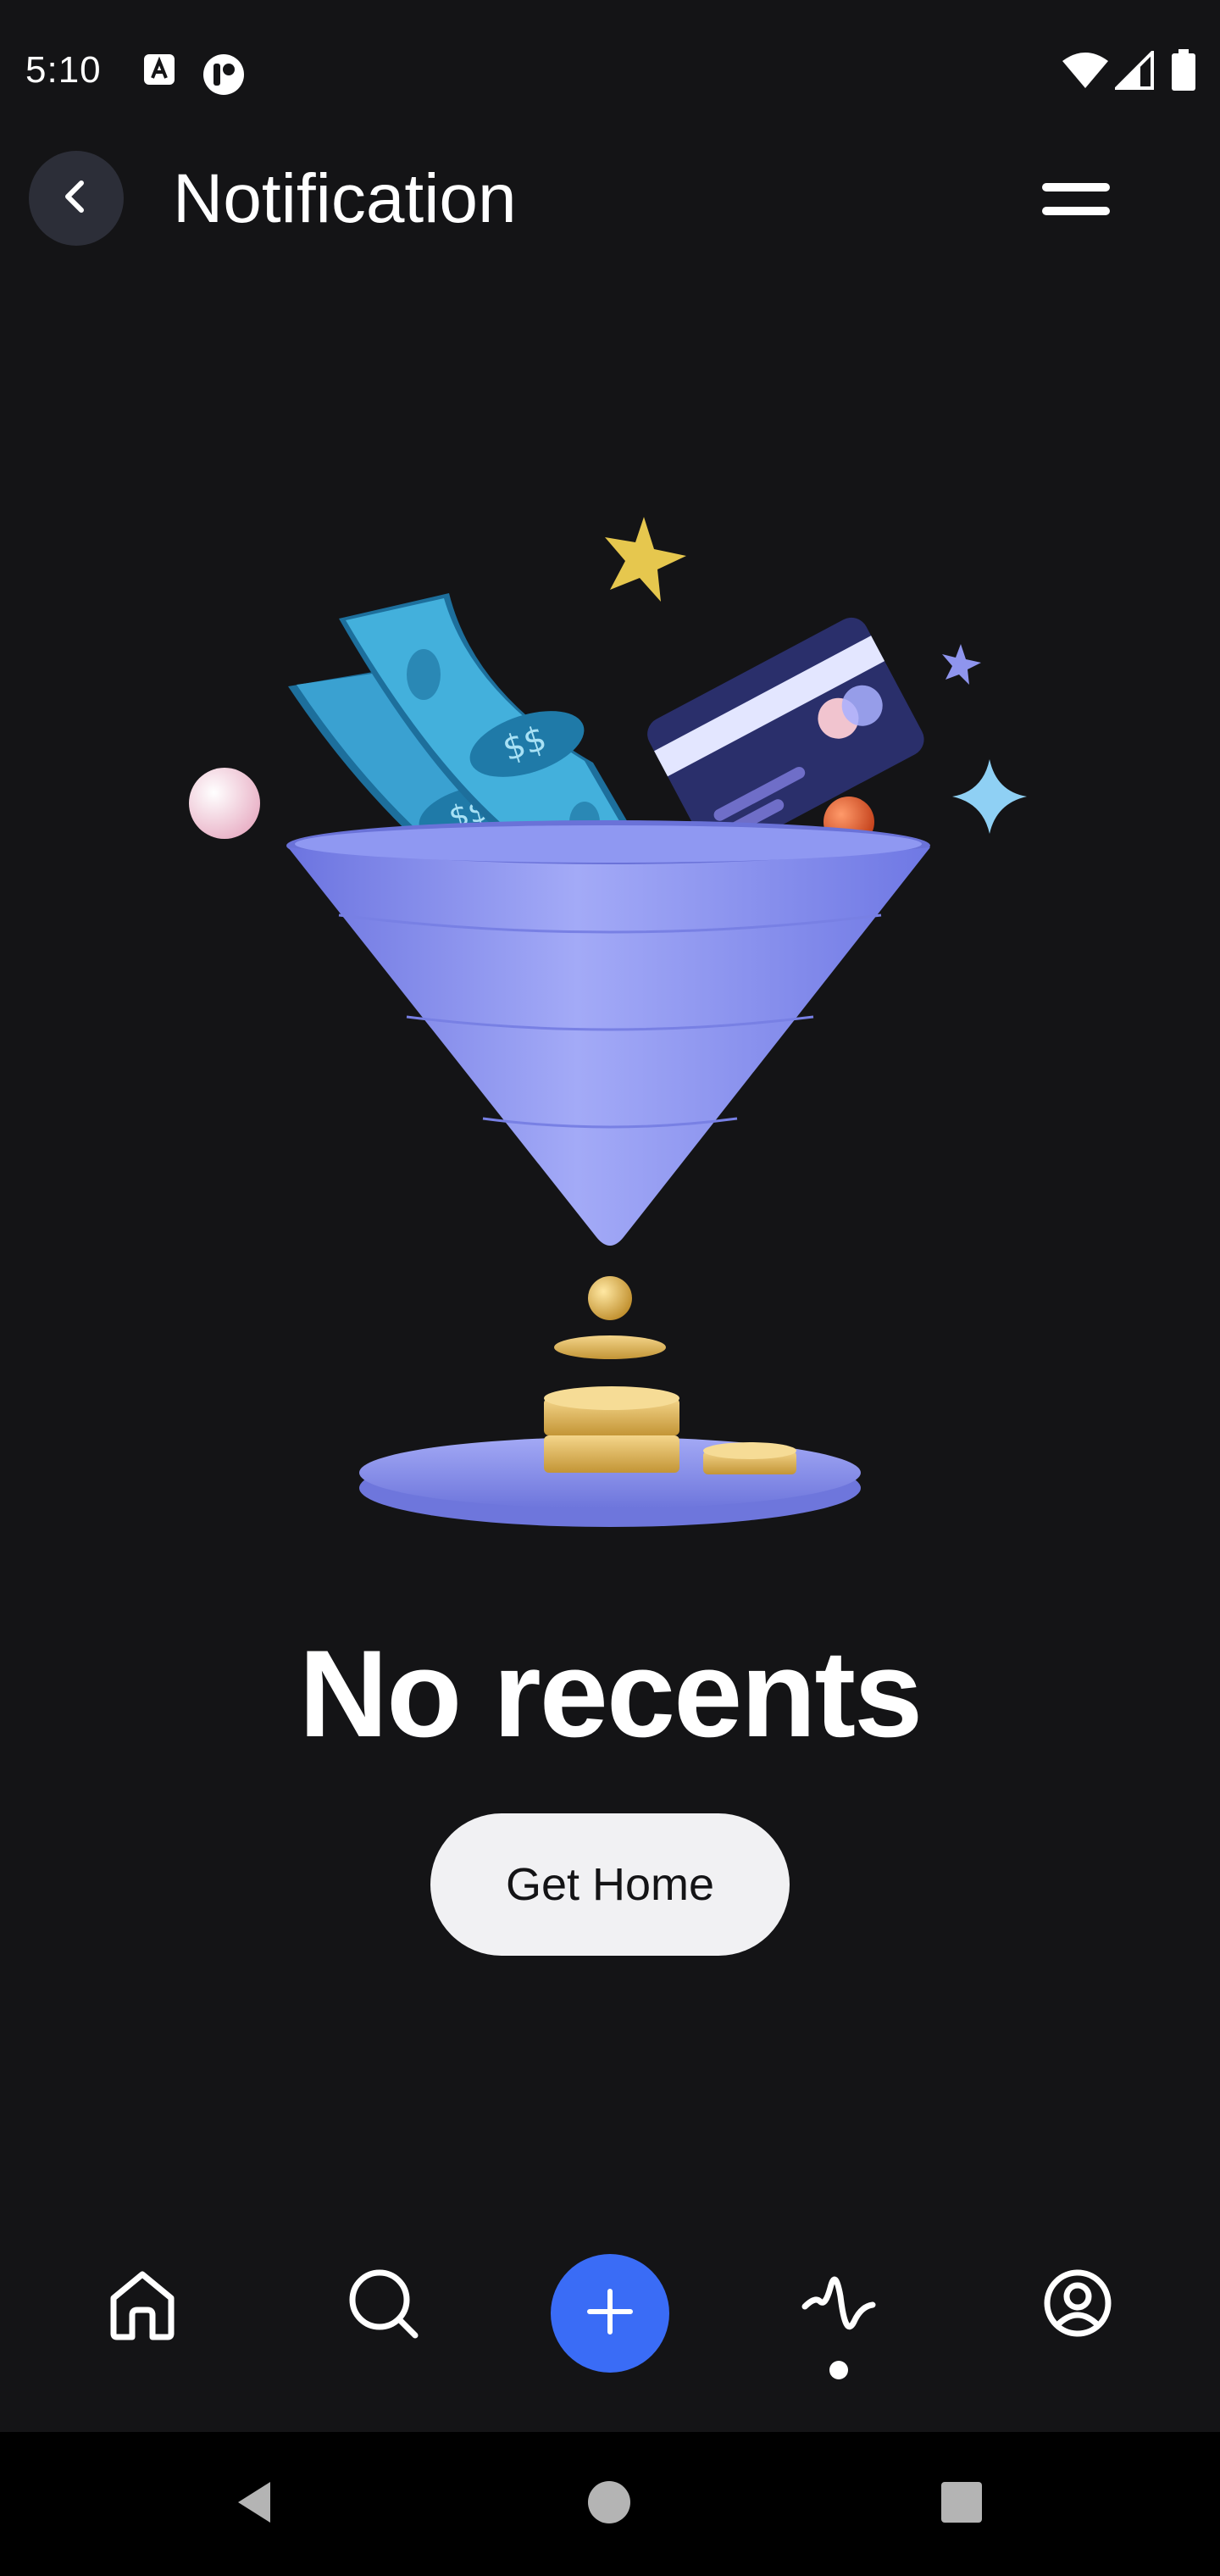  Describe the element at coordinates (1183, 70) in the screenshot. I see `battery-icon` at that location.